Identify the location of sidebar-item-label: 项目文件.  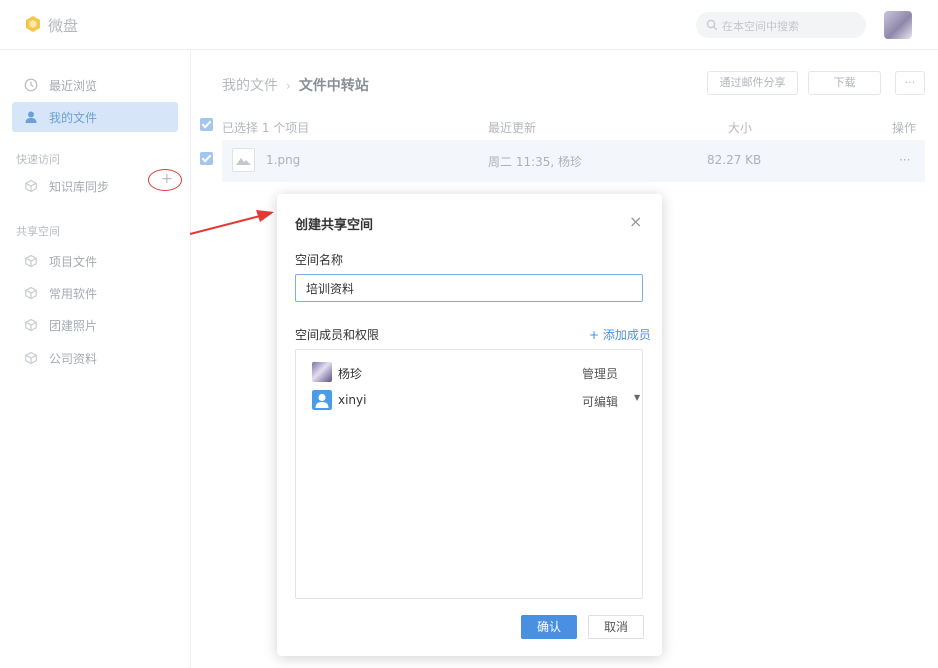
(73, 262).